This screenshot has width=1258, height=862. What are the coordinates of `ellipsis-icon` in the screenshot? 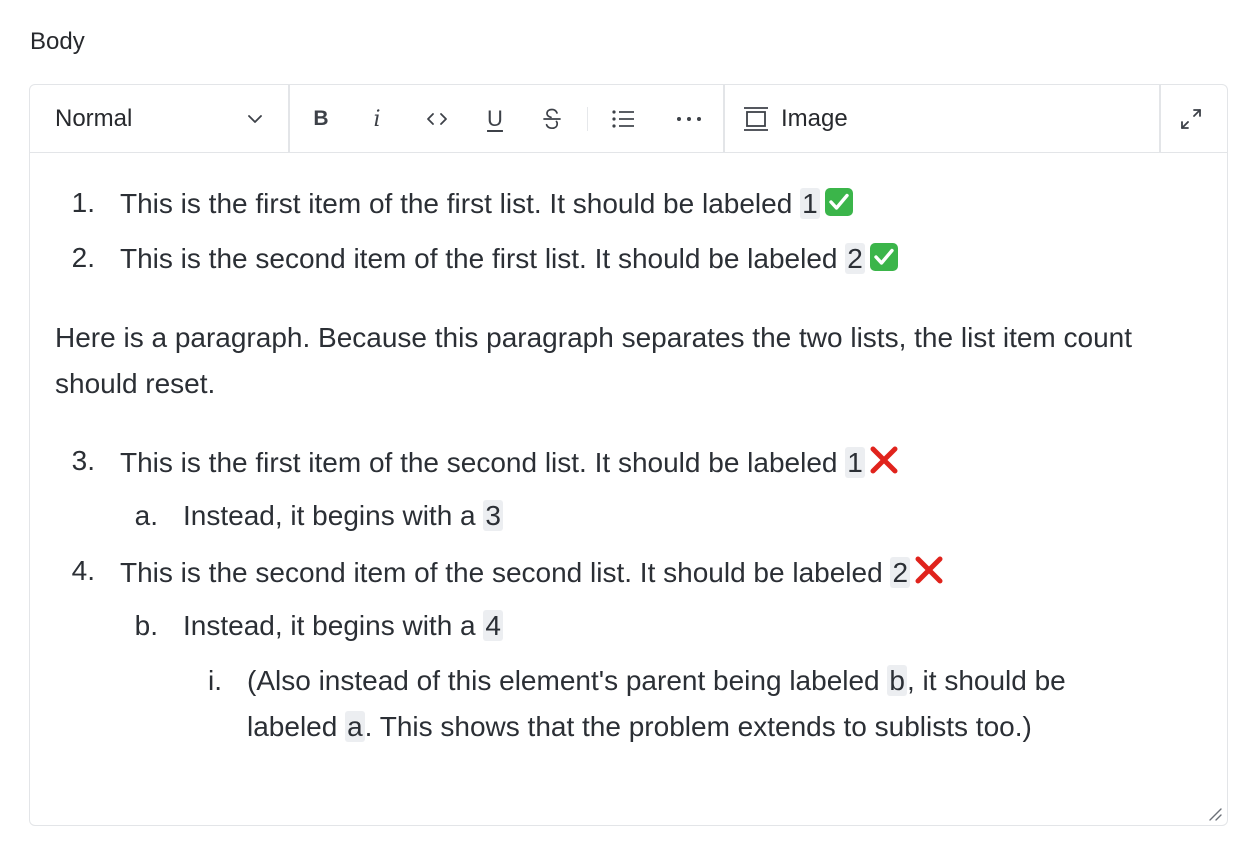 It's located at (689, 119).